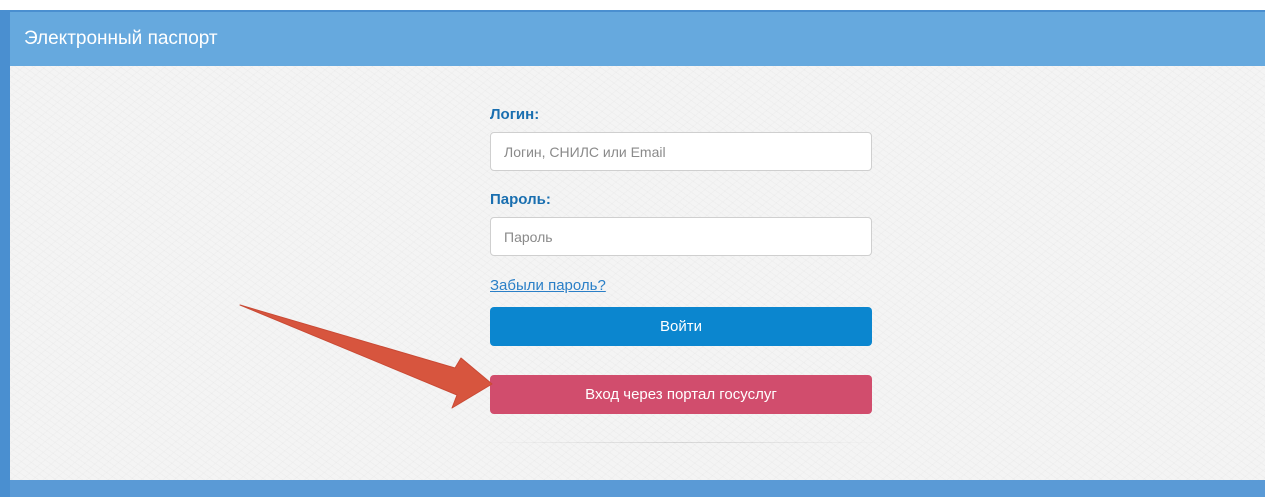  What do you see at coordinates (548, 285) in the screenshot?
I see `forgot-password-link: Забыли пароль?` at bounding box center [548, 285].